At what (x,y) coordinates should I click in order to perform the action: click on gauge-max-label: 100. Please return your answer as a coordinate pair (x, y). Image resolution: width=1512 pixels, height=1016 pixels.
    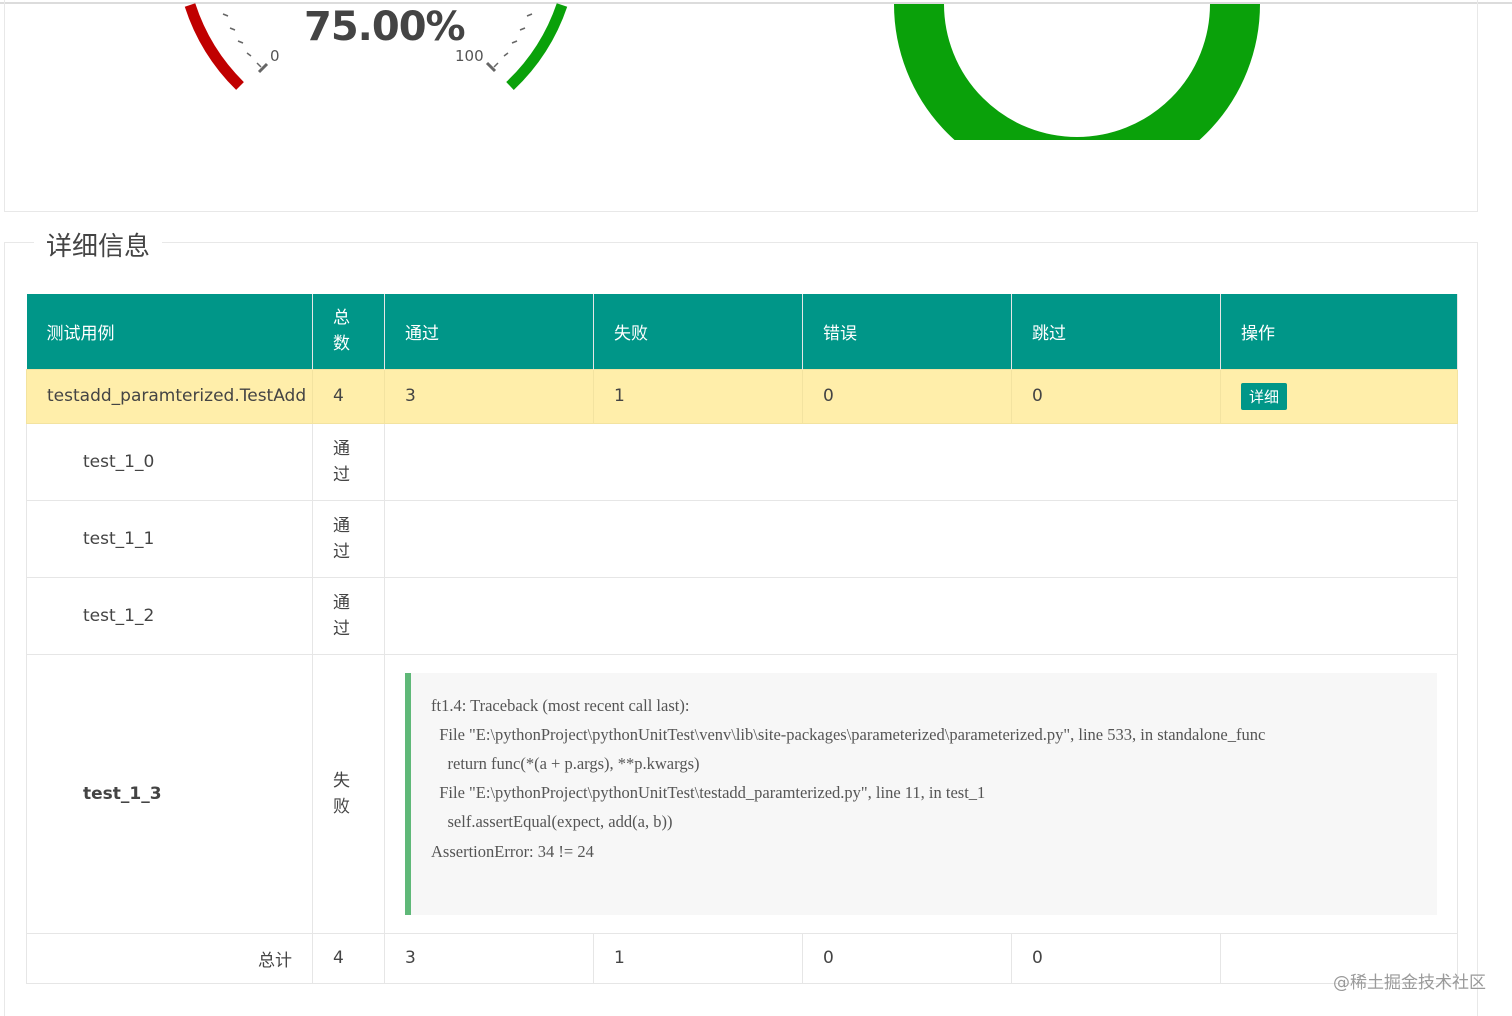
    Looking at the image, I should click on (469, 56).